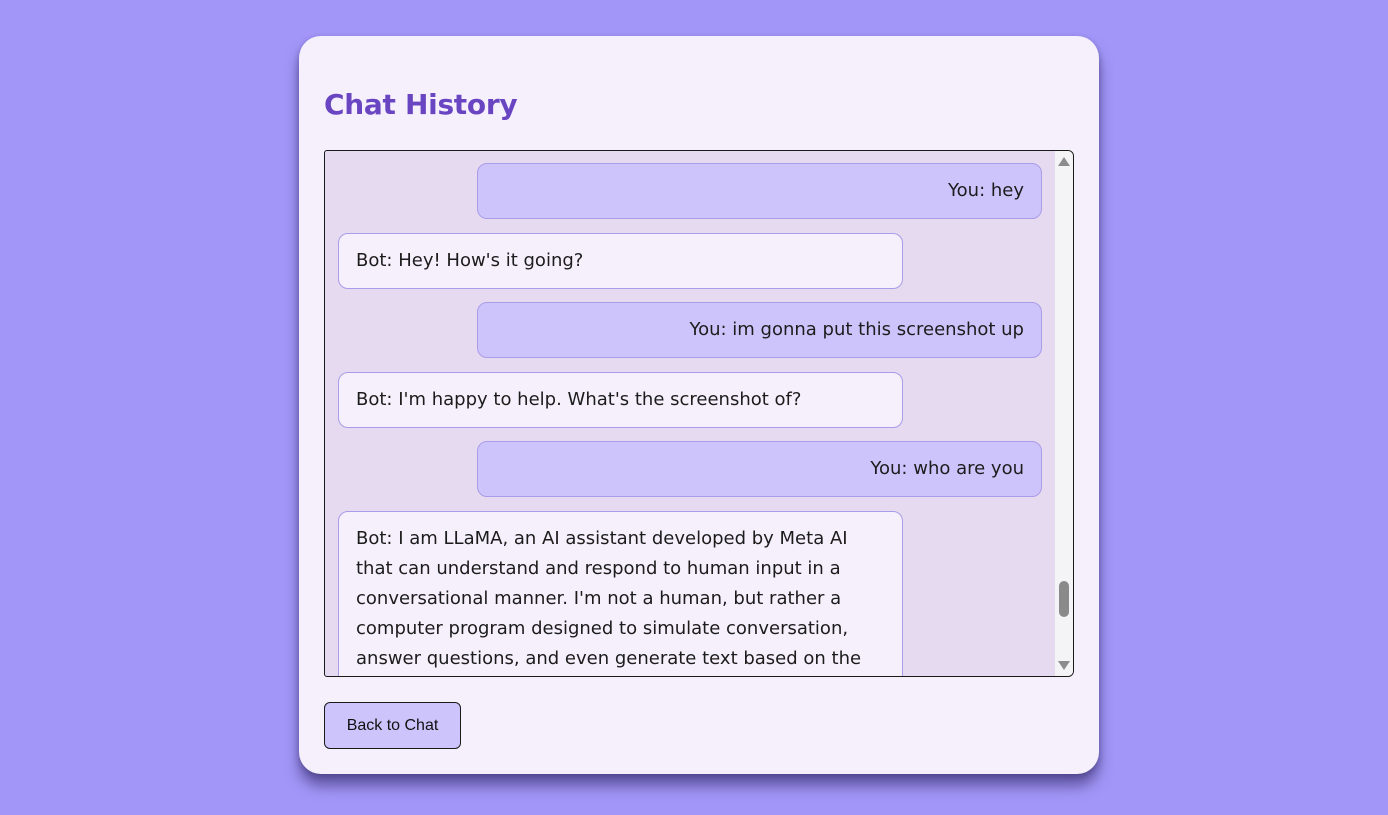 This screenshot has width=1388, height=815. I want to click on bot-message: Bot: Hey! How's it going?, so click(620, 261).